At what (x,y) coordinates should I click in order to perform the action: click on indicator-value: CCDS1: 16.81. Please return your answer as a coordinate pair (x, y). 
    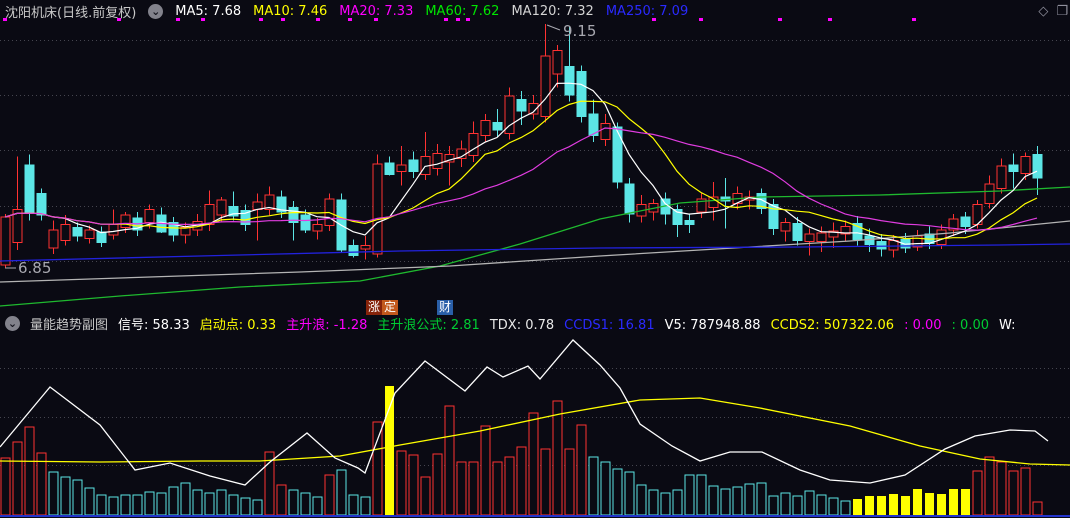
    Looking at the image, I should click on (609, 325).